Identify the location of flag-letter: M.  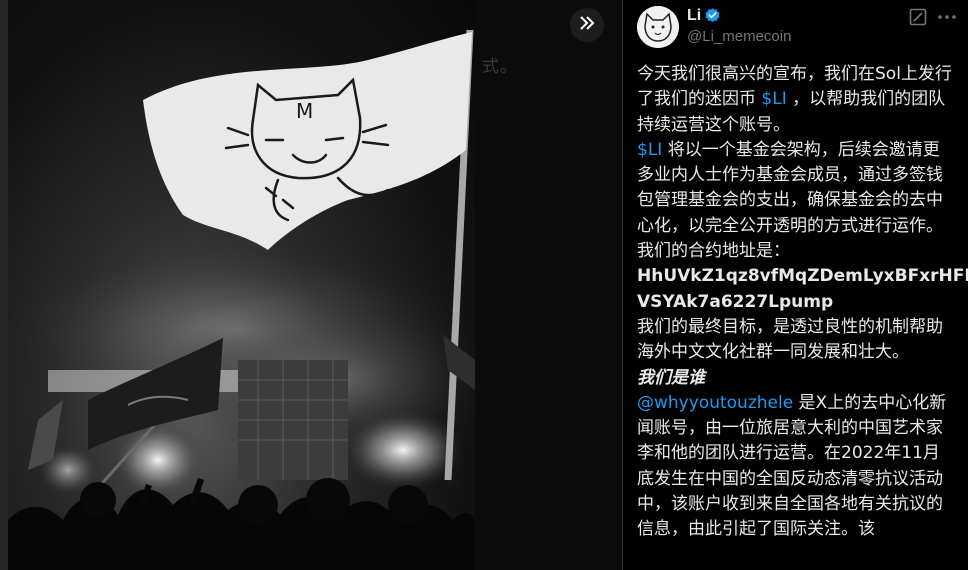
(304, 111).